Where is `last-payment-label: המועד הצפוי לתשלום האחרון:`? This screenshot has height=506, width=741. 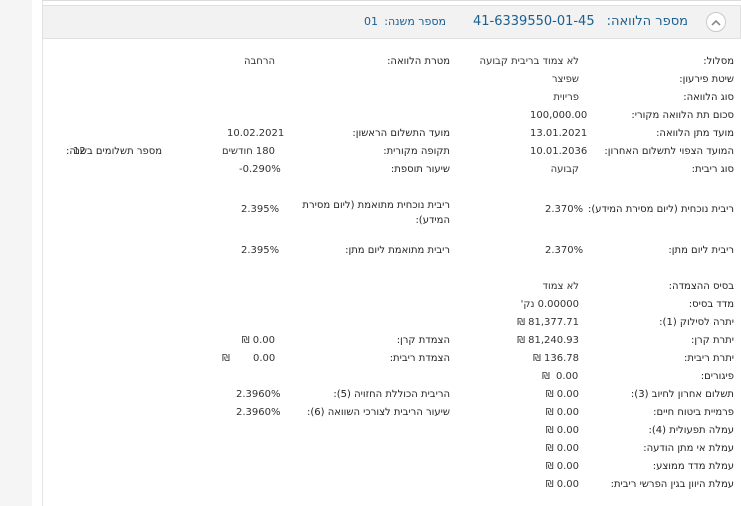
last-payment-label: המועד הצפוי לתשלום האחרון: is located at coordinates (669, 151).